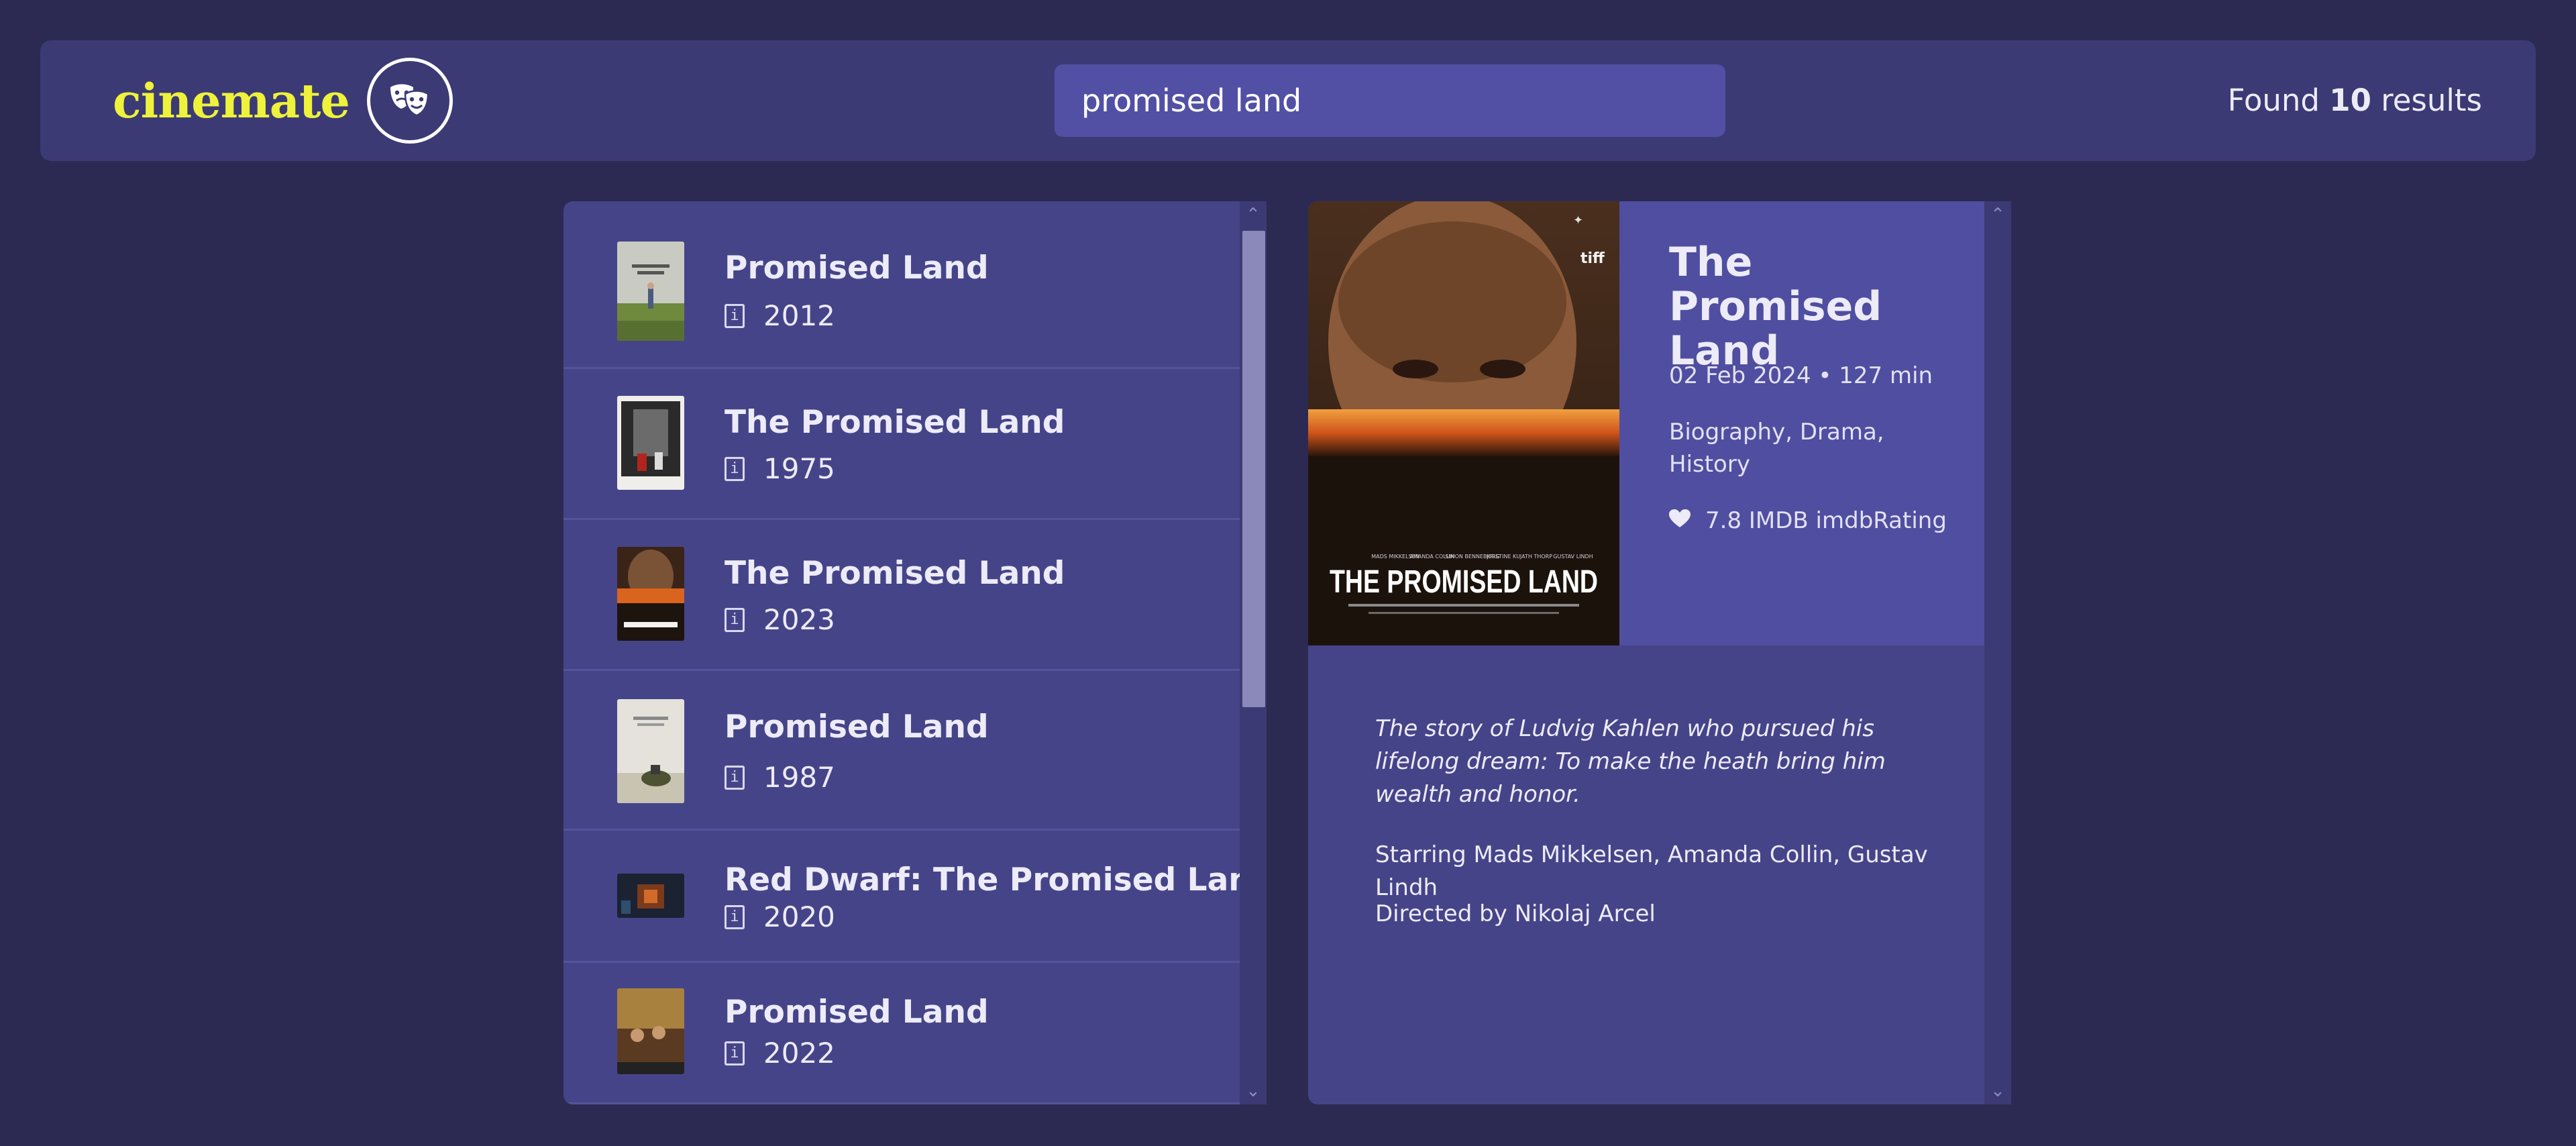  What do you see at coordinates (1776, 448) in the screenshot?
I see `genres: Biography, Drama, History` at bounding box center [1776, 448].